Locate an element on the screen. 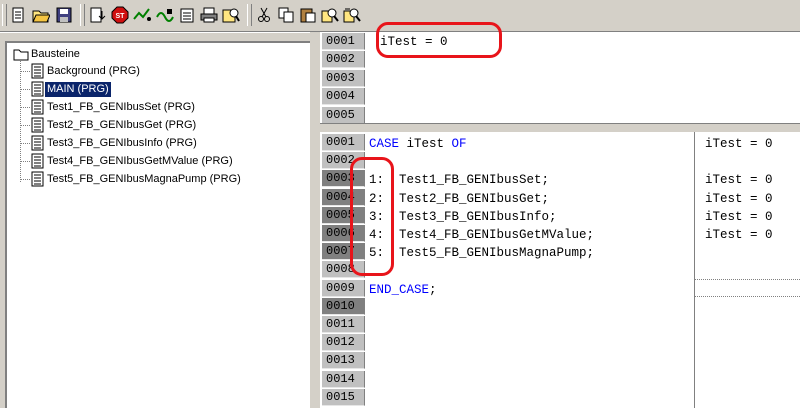  open-icon is located at coordinates (41, 15).